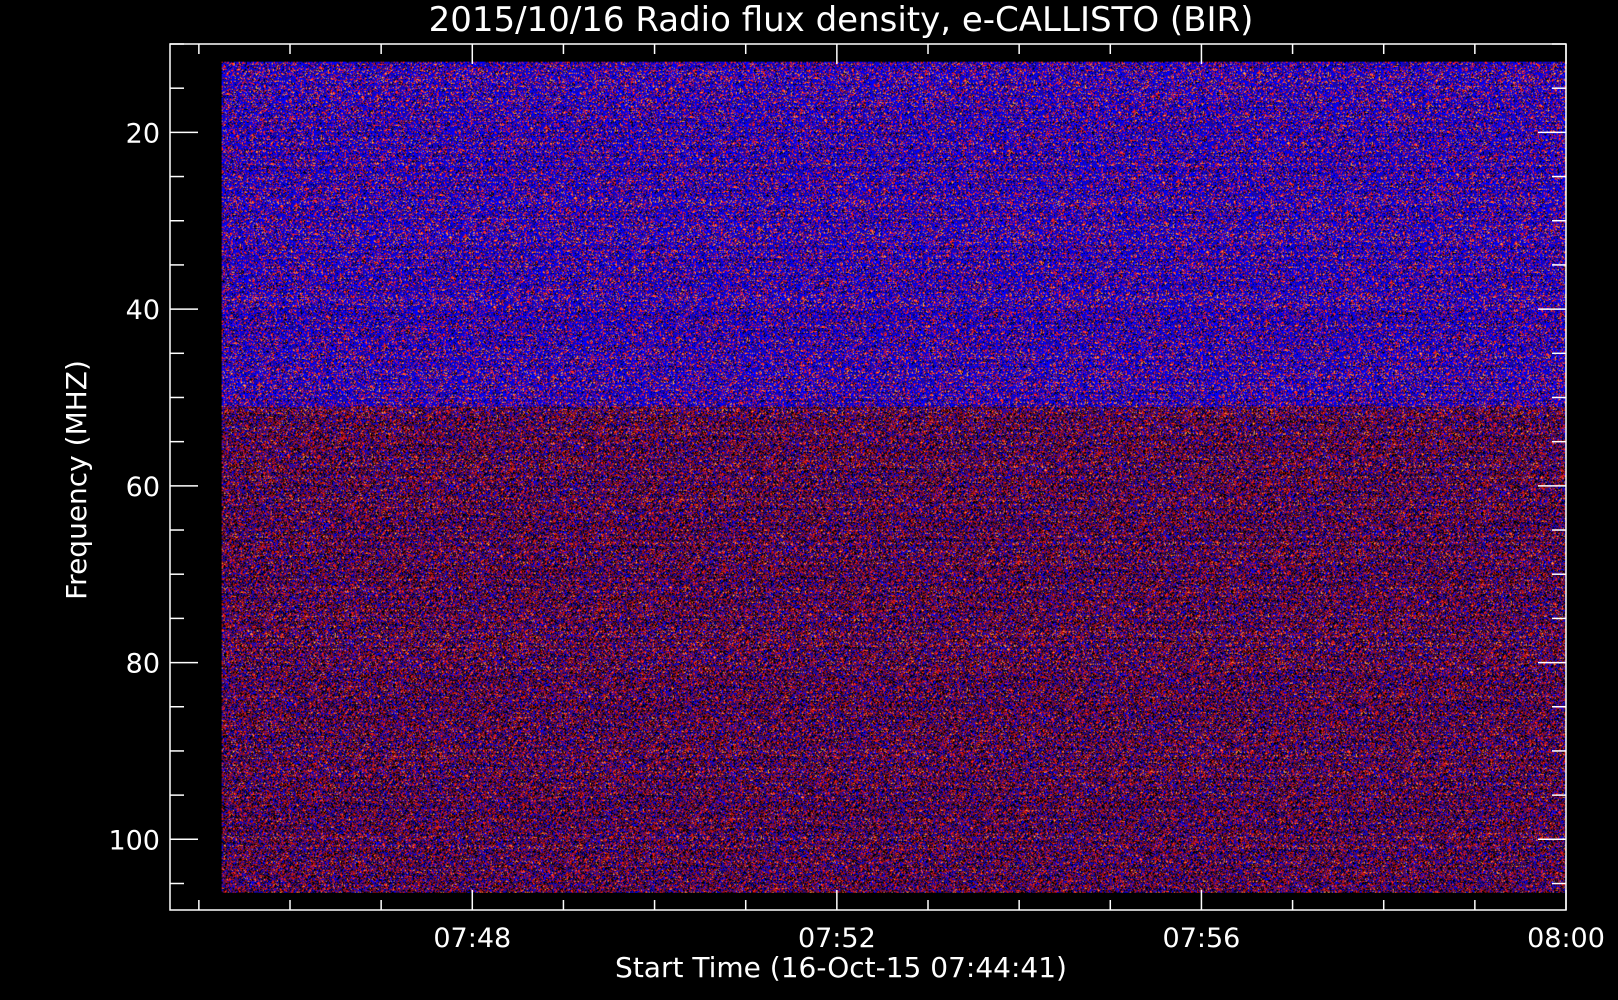 This screenshot has height=1000, width=1618. Describe the element at coordinates (134, 840) in the screenshot. I see `y-tick-label: 100` at that location.